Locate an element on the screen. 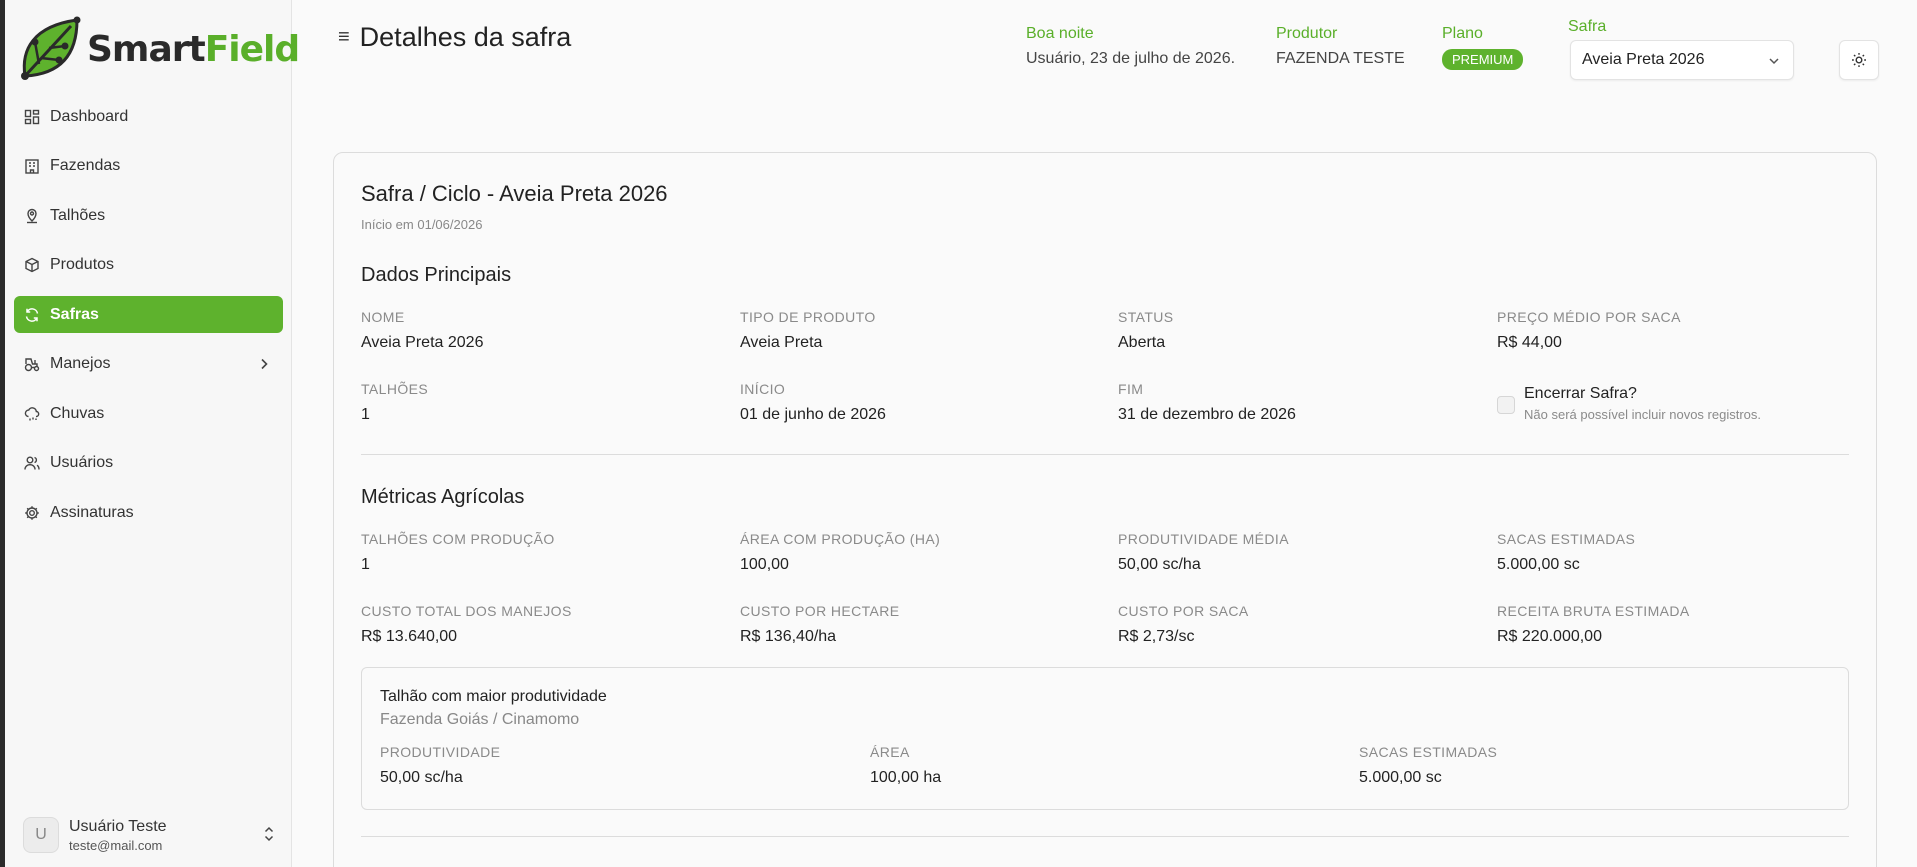 This screenshot has width=1917, height=867. field-fim: FIM 31 de dezembro de 2026 is located at coordinates (1207, 402).